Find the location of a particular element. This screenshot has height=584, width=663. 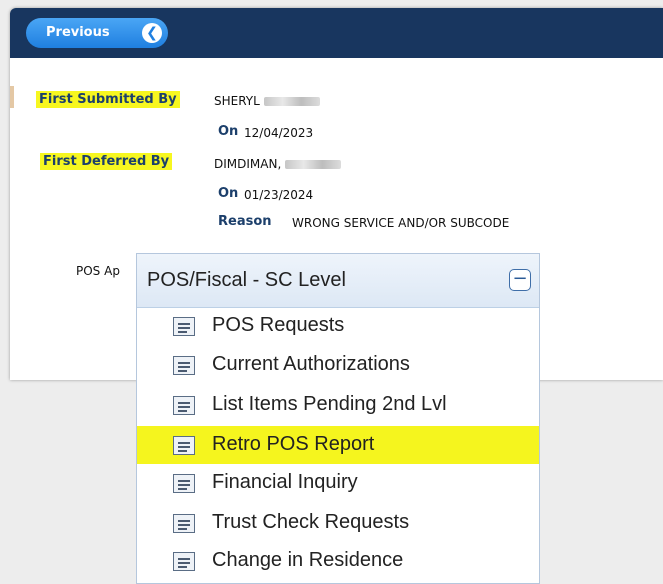

pos-approval-label: POS Ap is located at coordinates (98, 271).